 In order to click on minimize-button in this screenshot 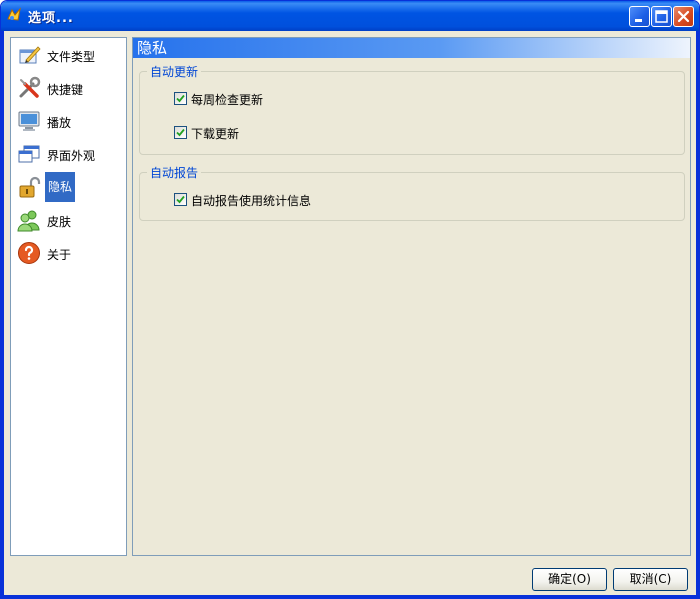, I will do `click(639, 16)`.